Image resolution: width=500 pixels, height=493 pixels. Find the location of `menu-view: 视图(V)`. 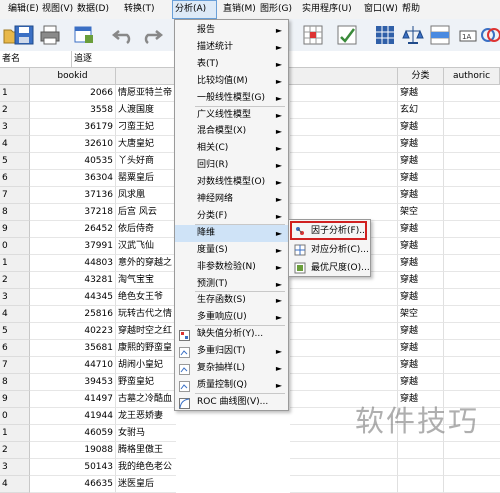

menu-view: 视图(V) is located at coordinates (57, 9).